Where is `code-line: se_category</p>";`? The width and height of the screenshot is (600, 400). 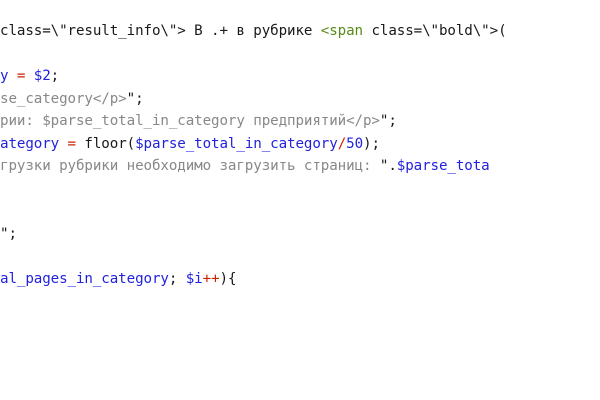
code-line: se_category</p>"; is located at coordinates (253, 99).